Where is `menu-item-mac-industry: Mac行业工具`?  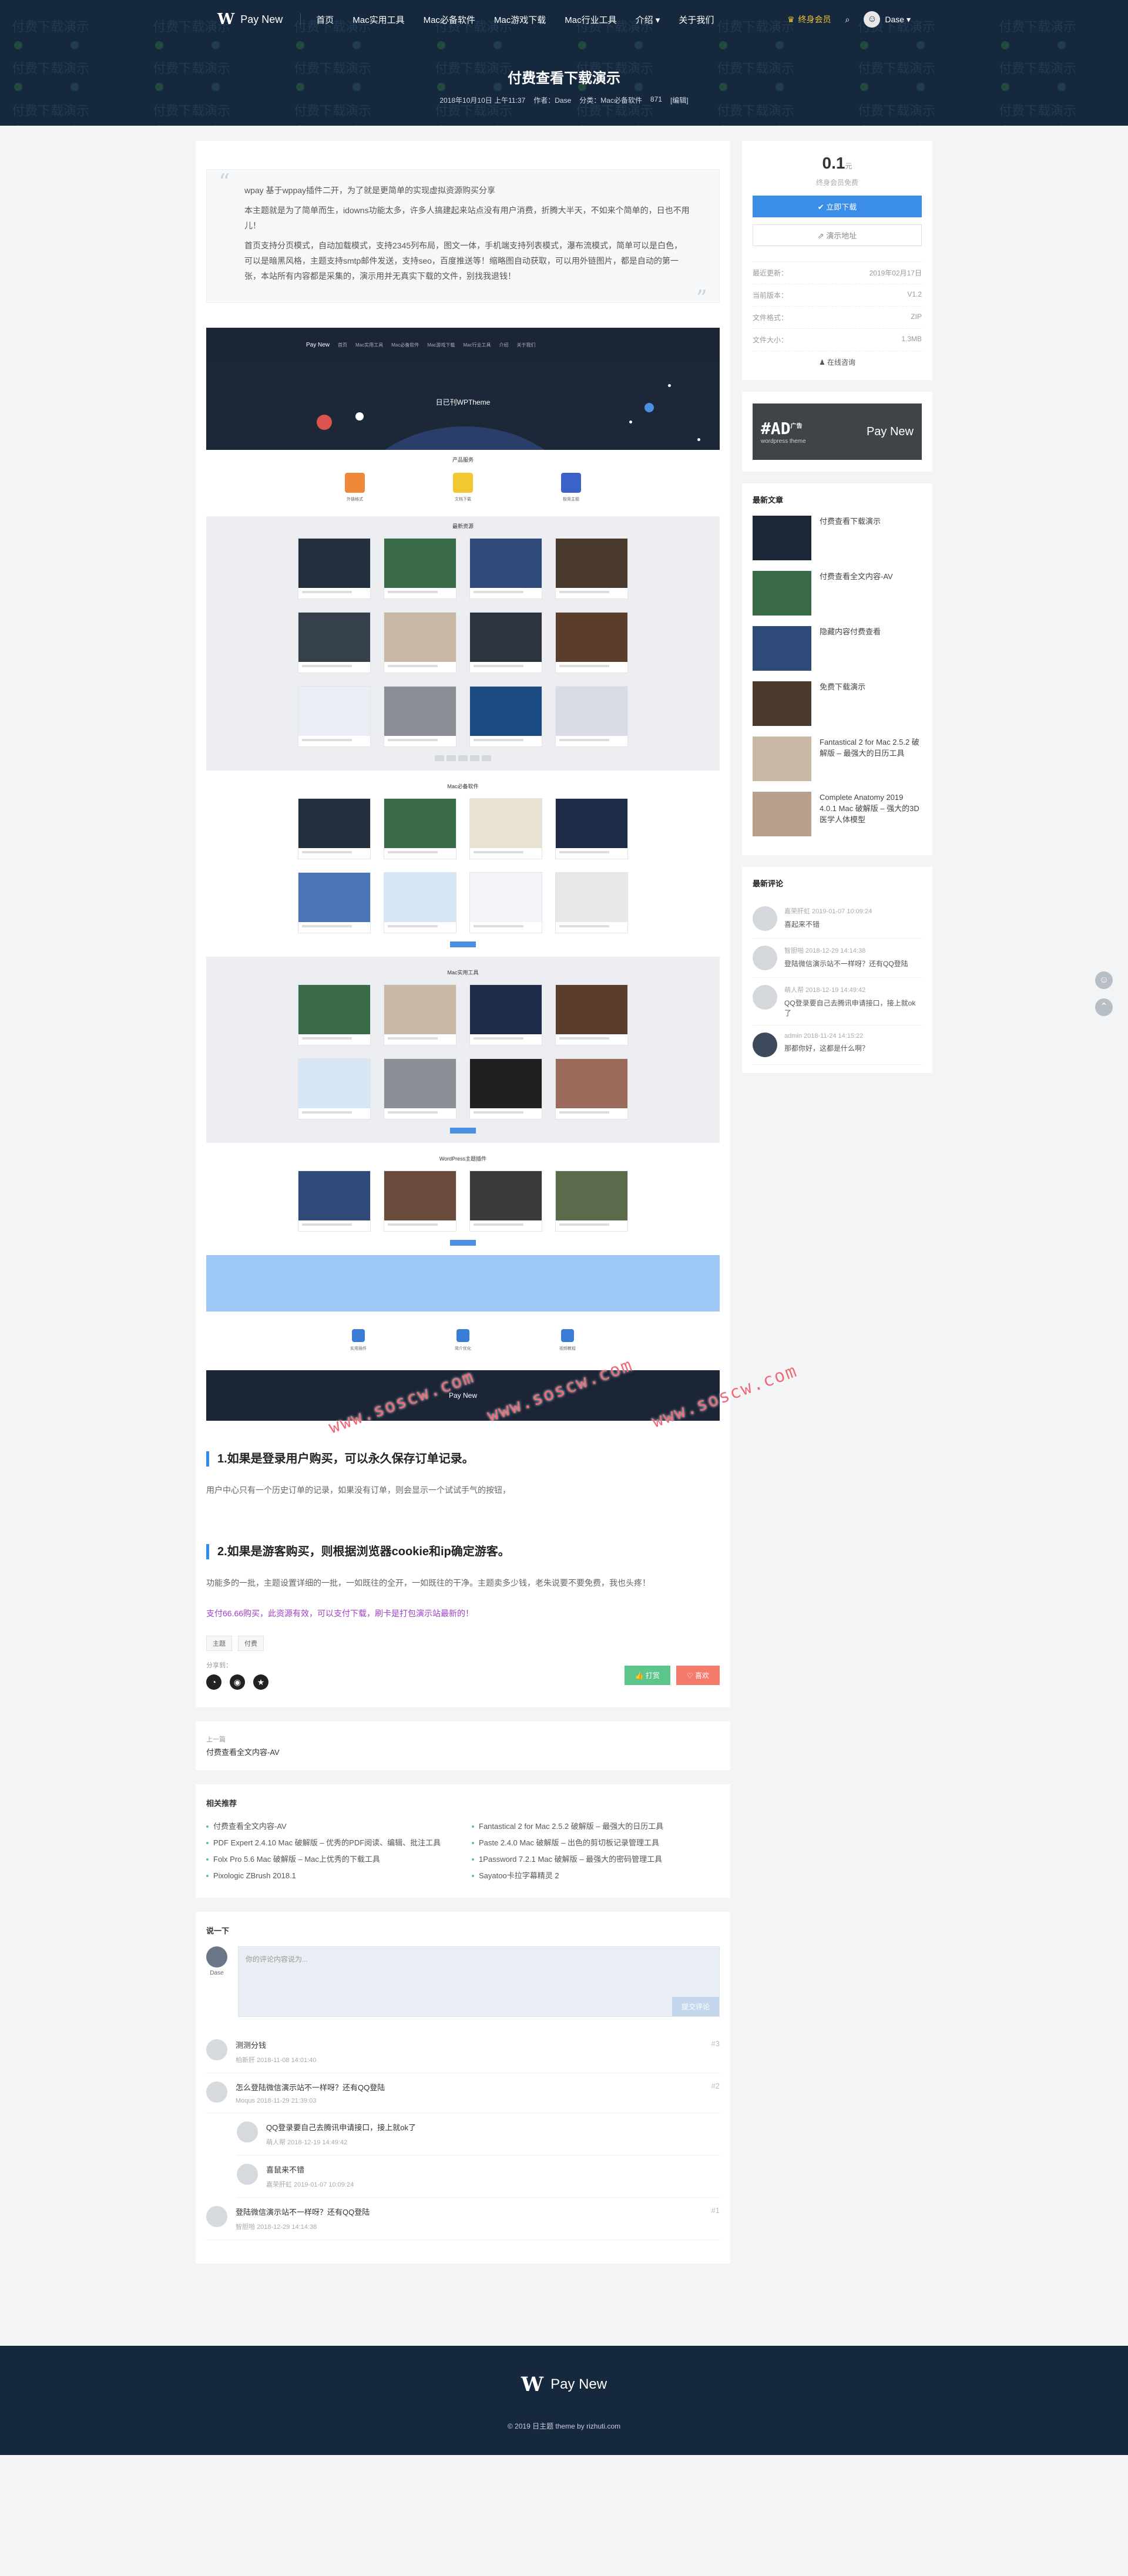
menu-item-mac-industry: Mac行业工具 is located at coordinates (590, 20).